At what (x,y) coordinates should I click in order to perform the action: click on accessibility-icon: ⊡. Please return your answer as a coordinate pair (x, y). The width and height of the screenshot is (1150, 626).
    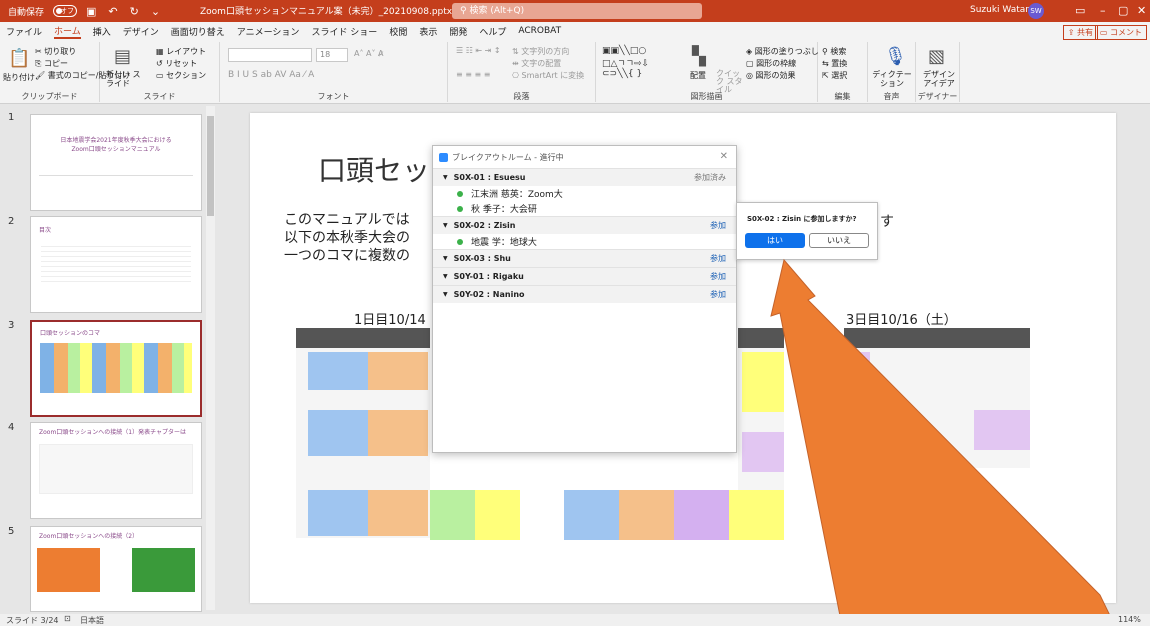
    Looking at the image, I should click on (67, 618).